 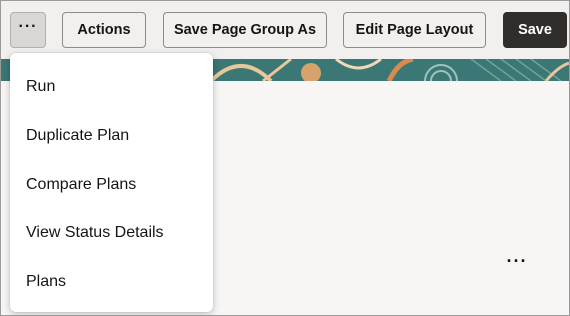 I want to click on actions-button: Actions, so click(x=104, y=30).